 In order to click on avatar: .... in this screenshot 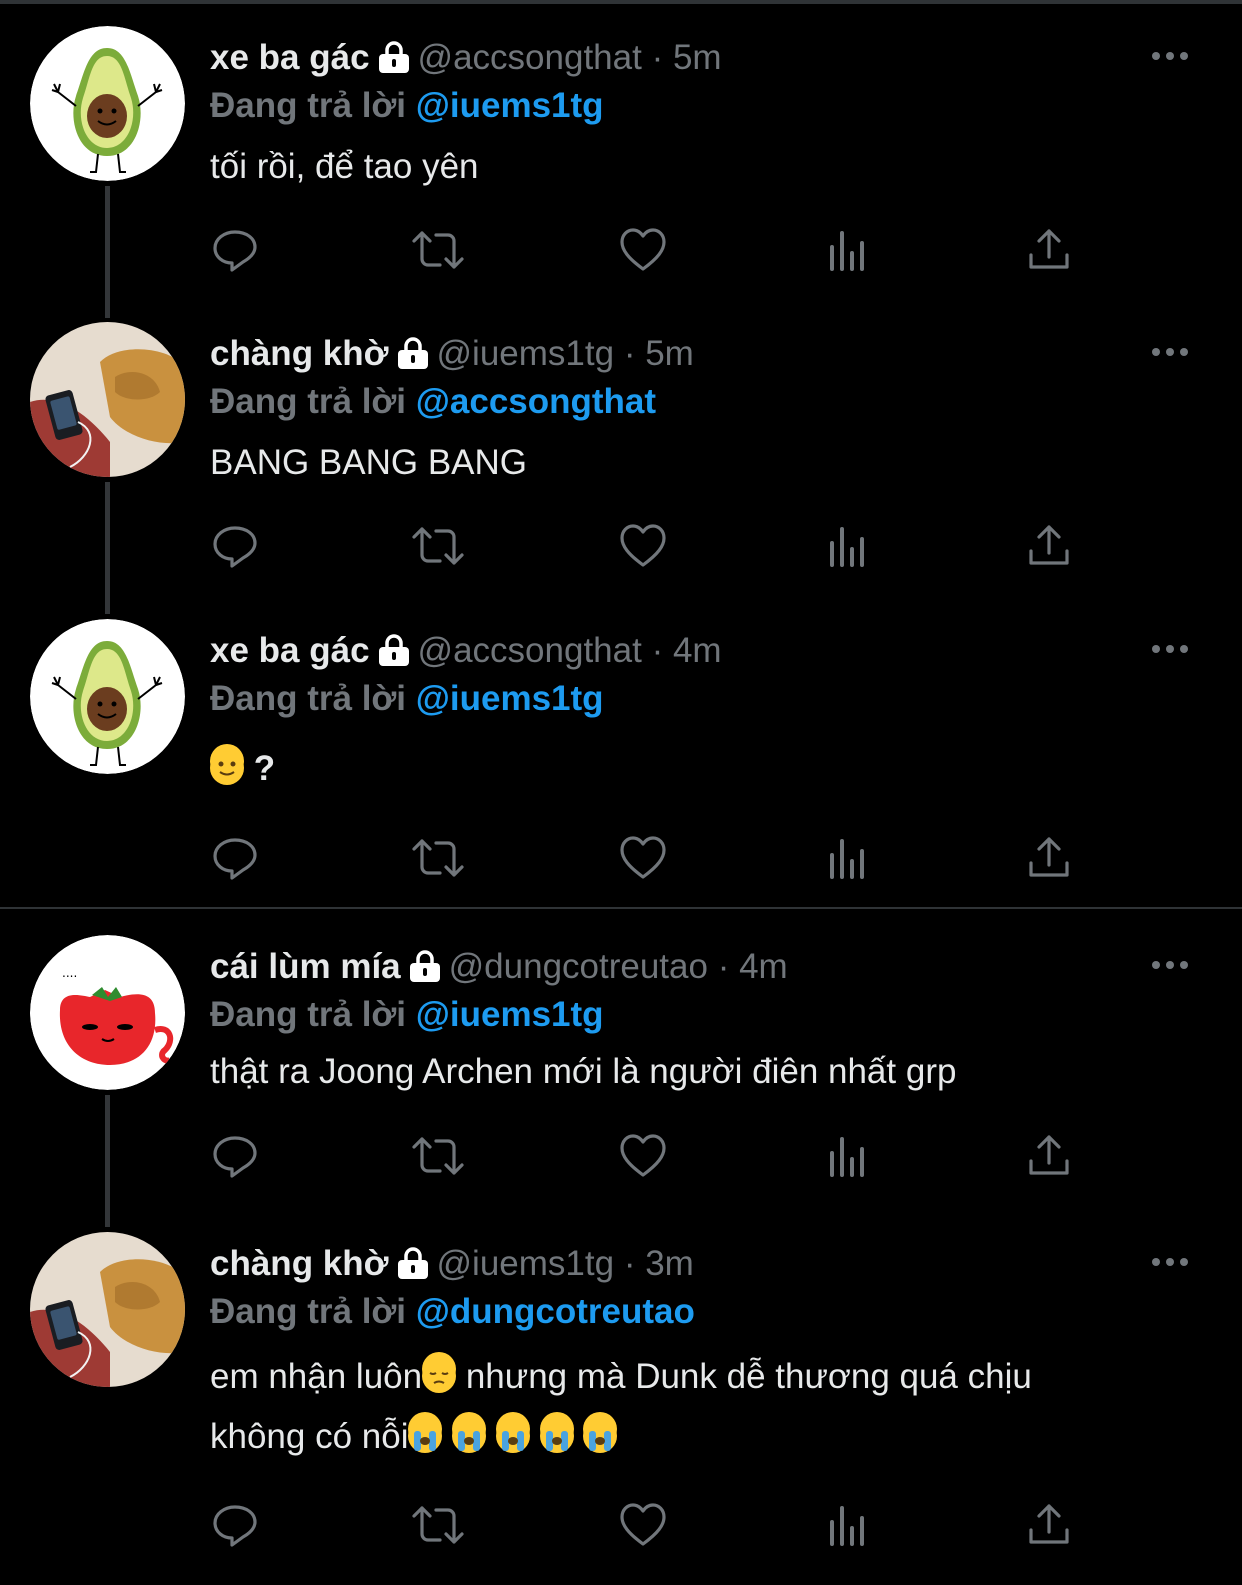, I will do `click(107, 1012)`.